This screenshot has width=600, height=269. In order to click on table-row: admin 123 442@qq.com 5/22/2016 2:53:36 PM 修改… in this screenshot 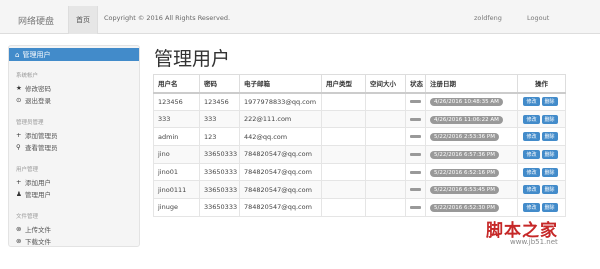, I will do `click(359, 137)`.